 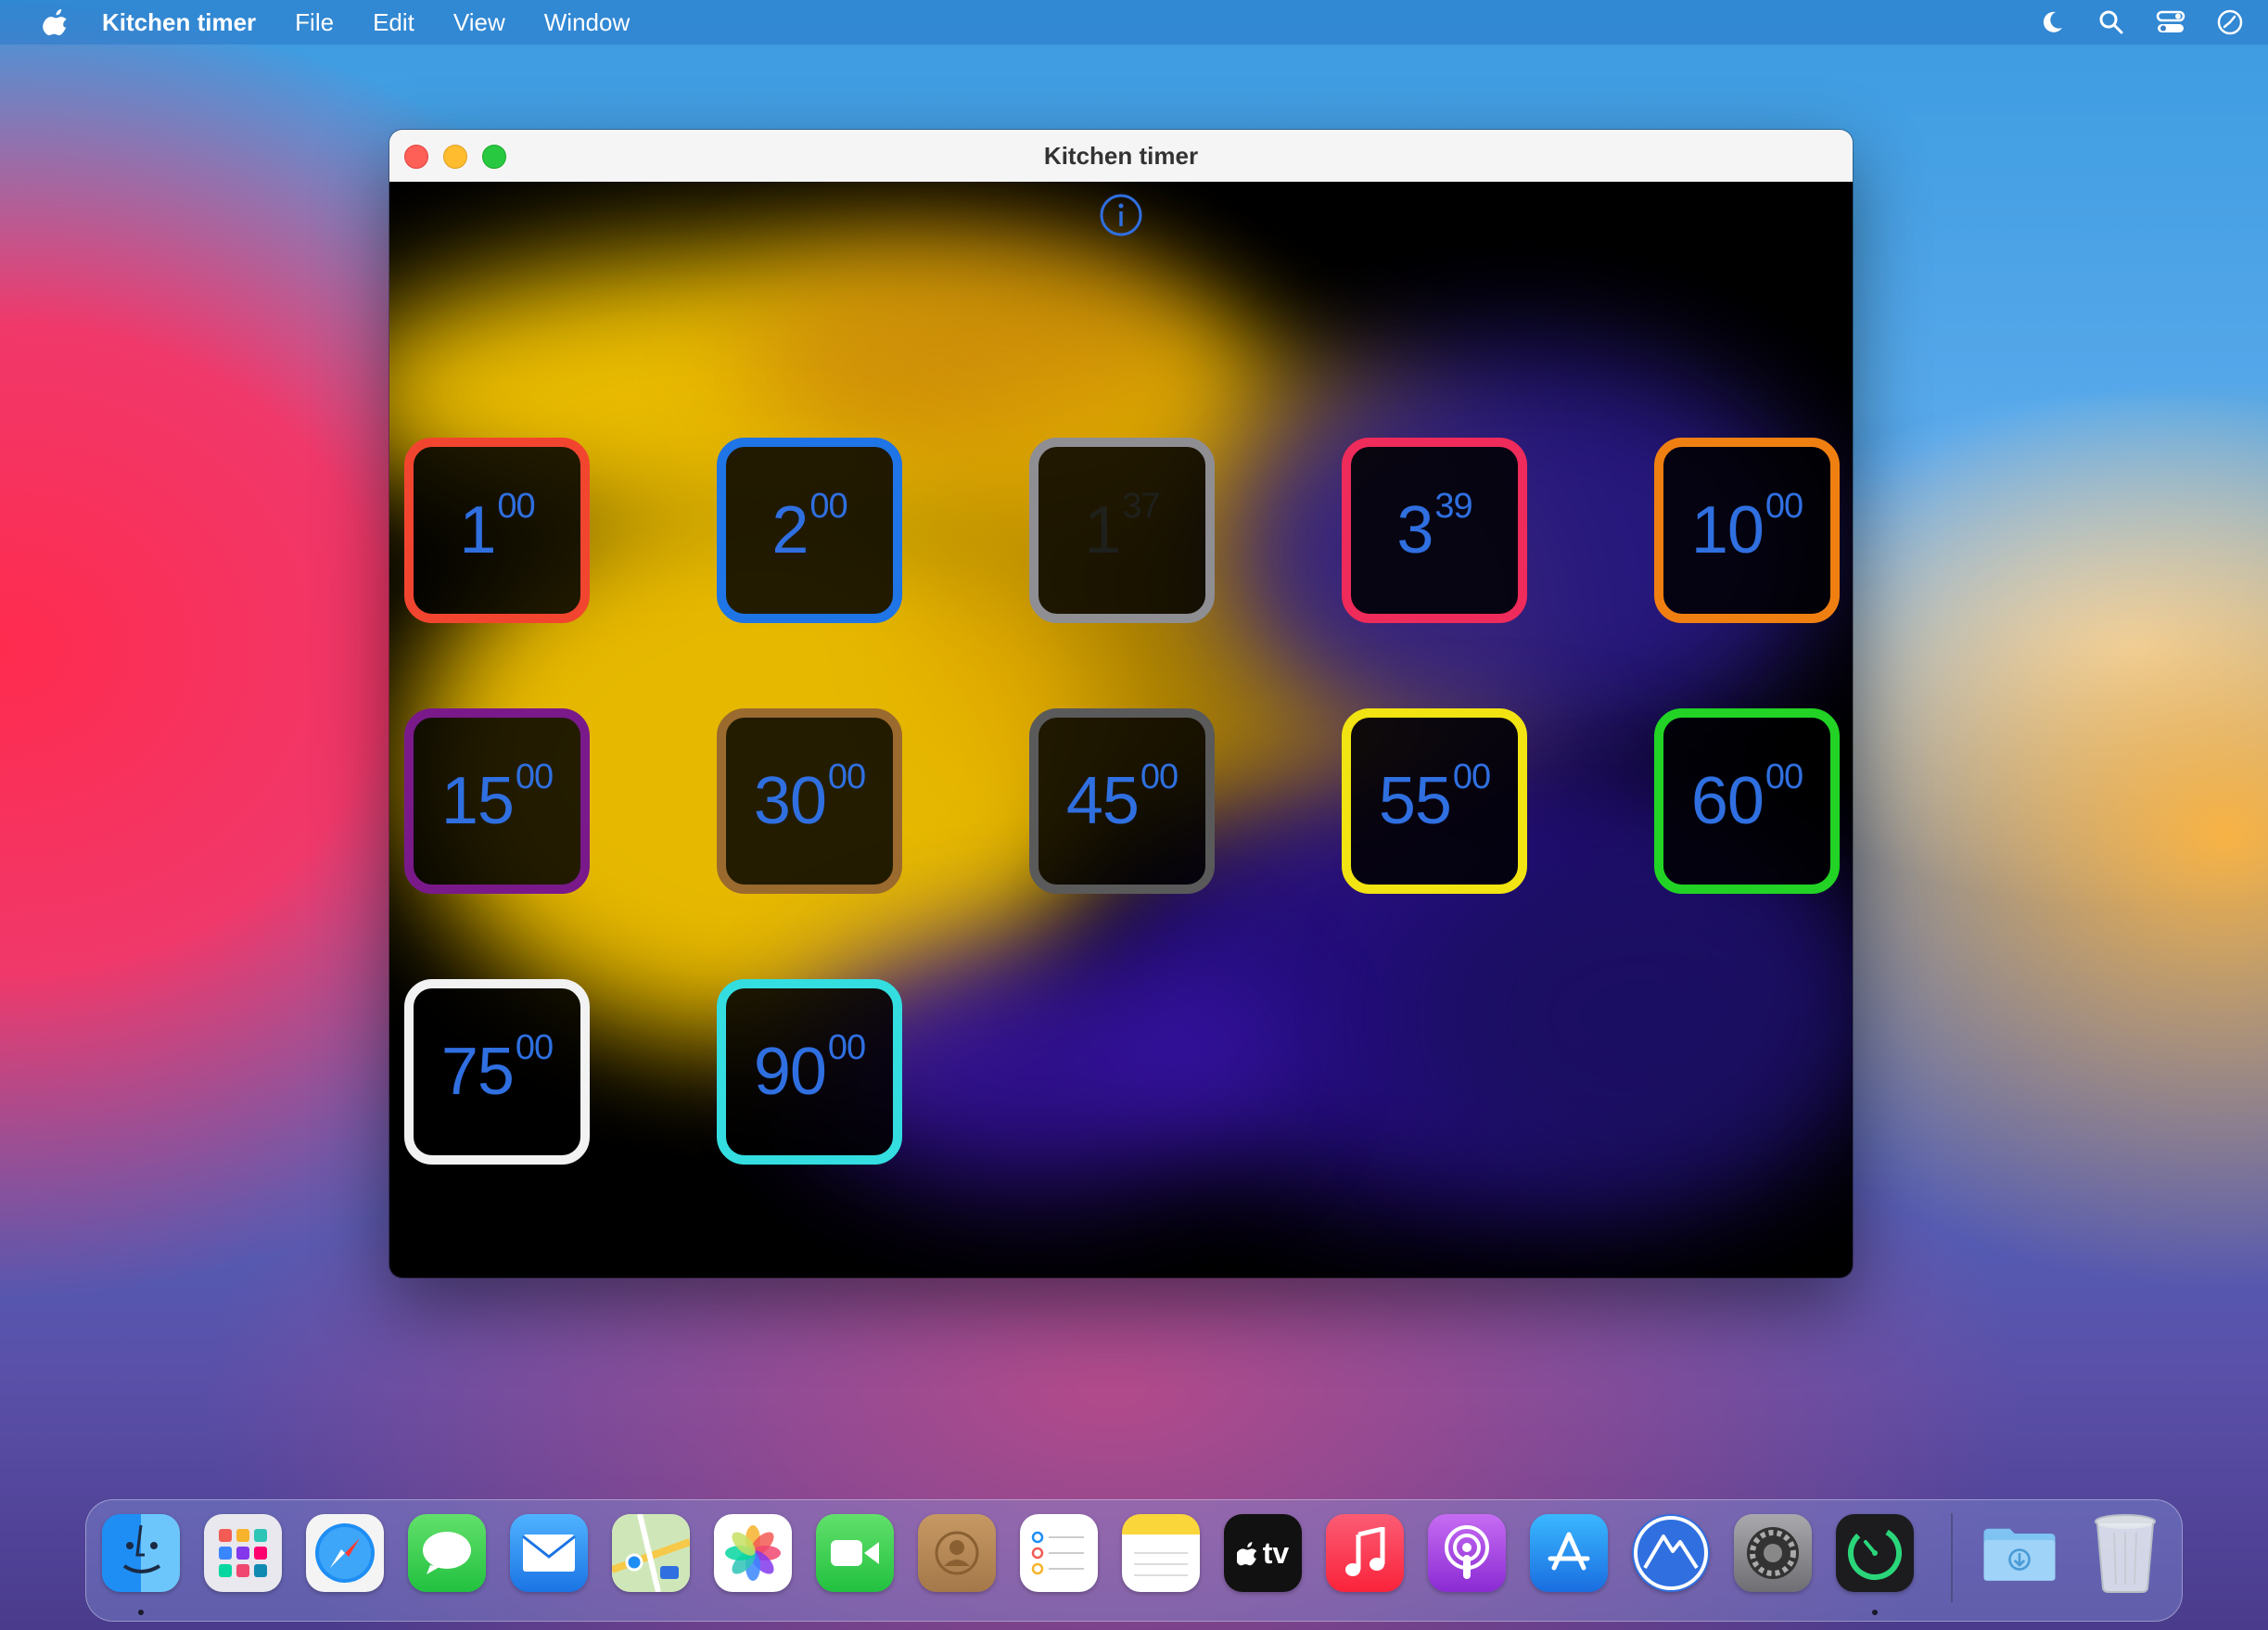 What do you see at coordinates (1276, 1552) in the screenshot?
I see `apple-tv-label: tv` at bounding box center [1276, 1552].